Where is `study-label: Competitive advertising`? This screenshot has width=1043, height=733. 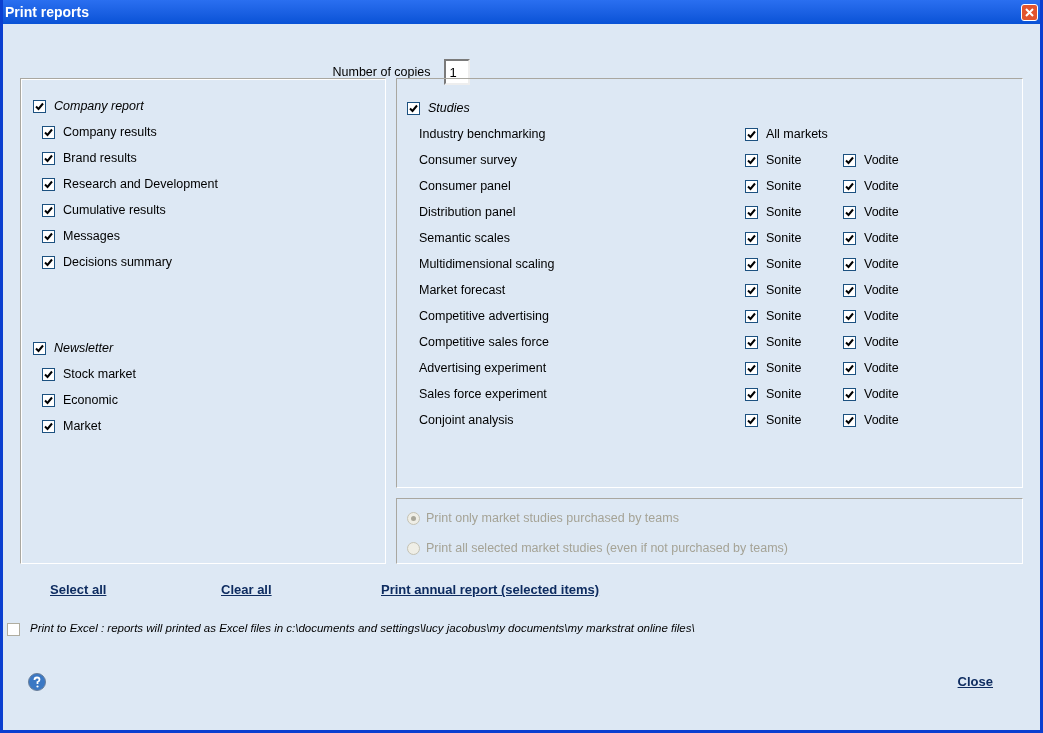 study-label: Competitive advertising is located at coordinates (484, 316).